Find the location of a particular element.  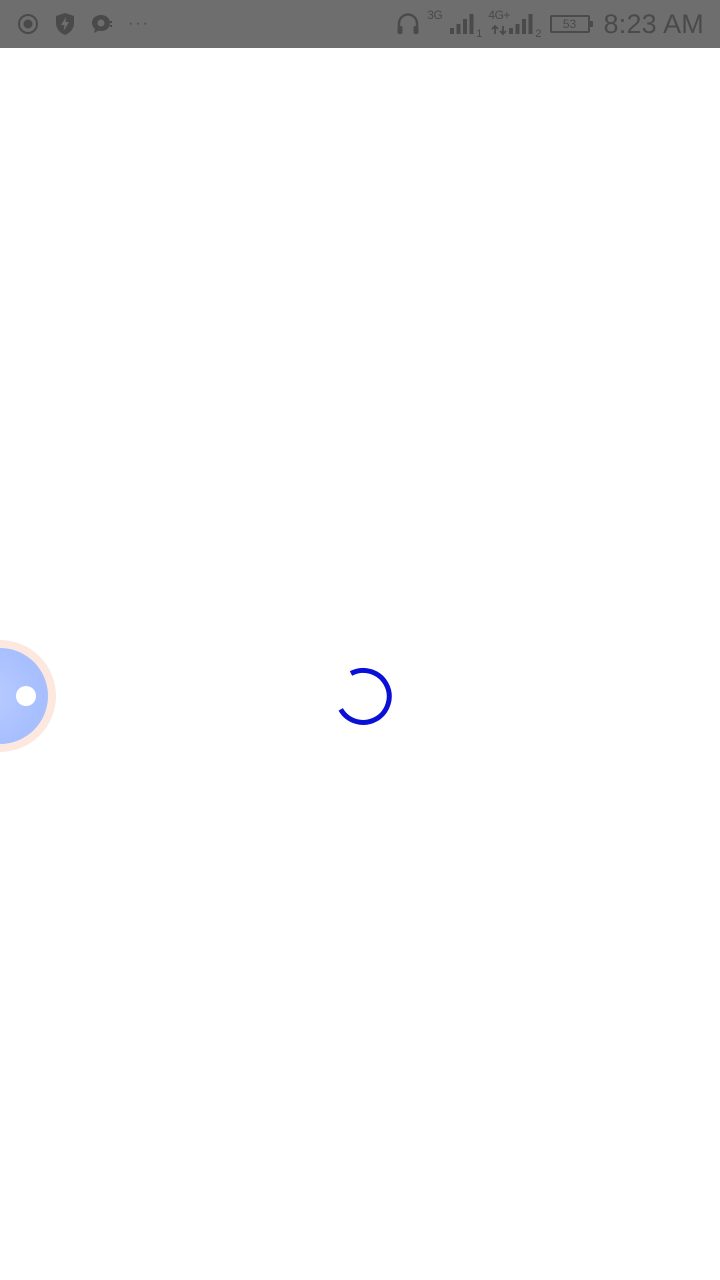

assistive-touch-icon is located at coordinates (24, 696).